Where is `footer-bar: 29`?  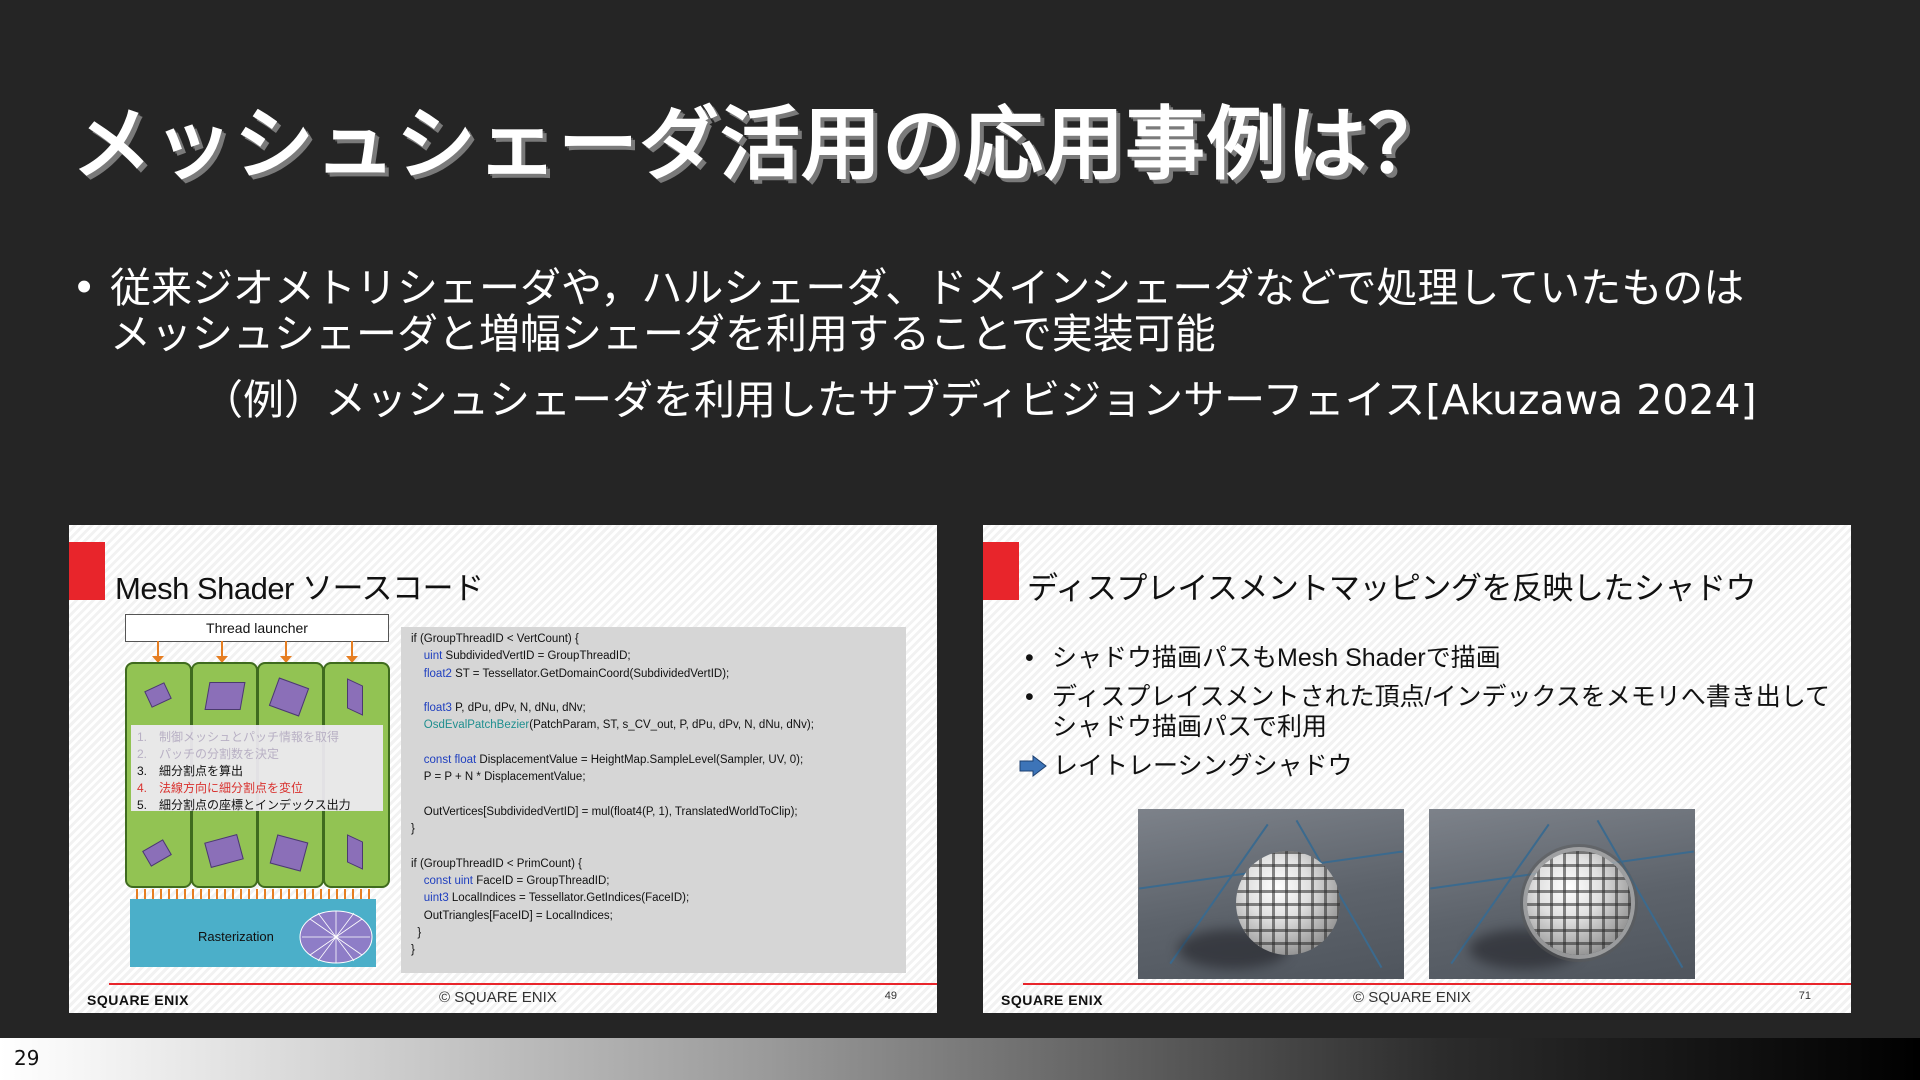
footer-bar: 29 is located at coordinates (960, 1059).